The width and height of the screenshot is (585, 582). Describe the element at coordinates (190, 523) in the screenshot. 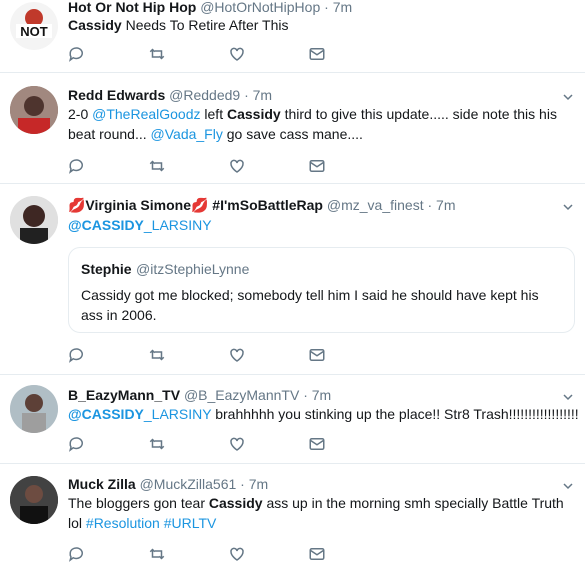

I see `hashtag-link: #URLTV` at that location.